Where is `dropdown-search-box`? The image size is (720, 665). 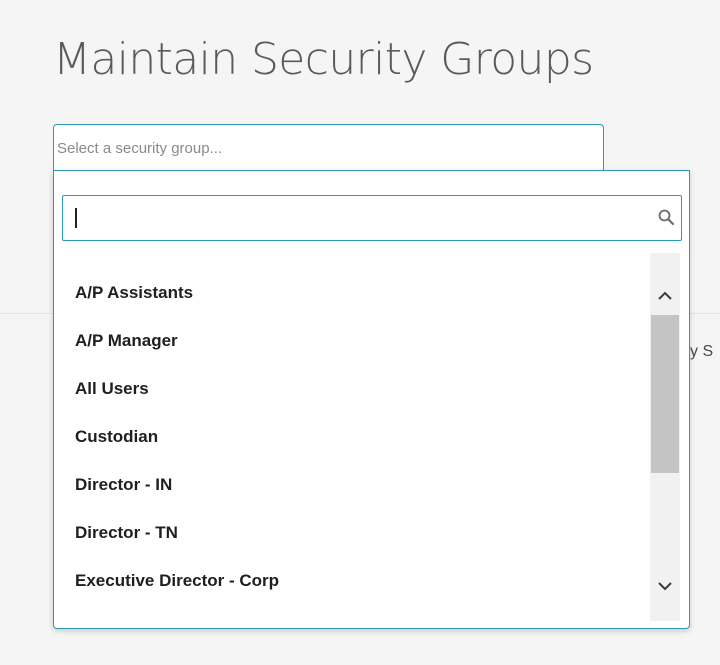
dropdown-search-box is located at coordinates (372, 218).